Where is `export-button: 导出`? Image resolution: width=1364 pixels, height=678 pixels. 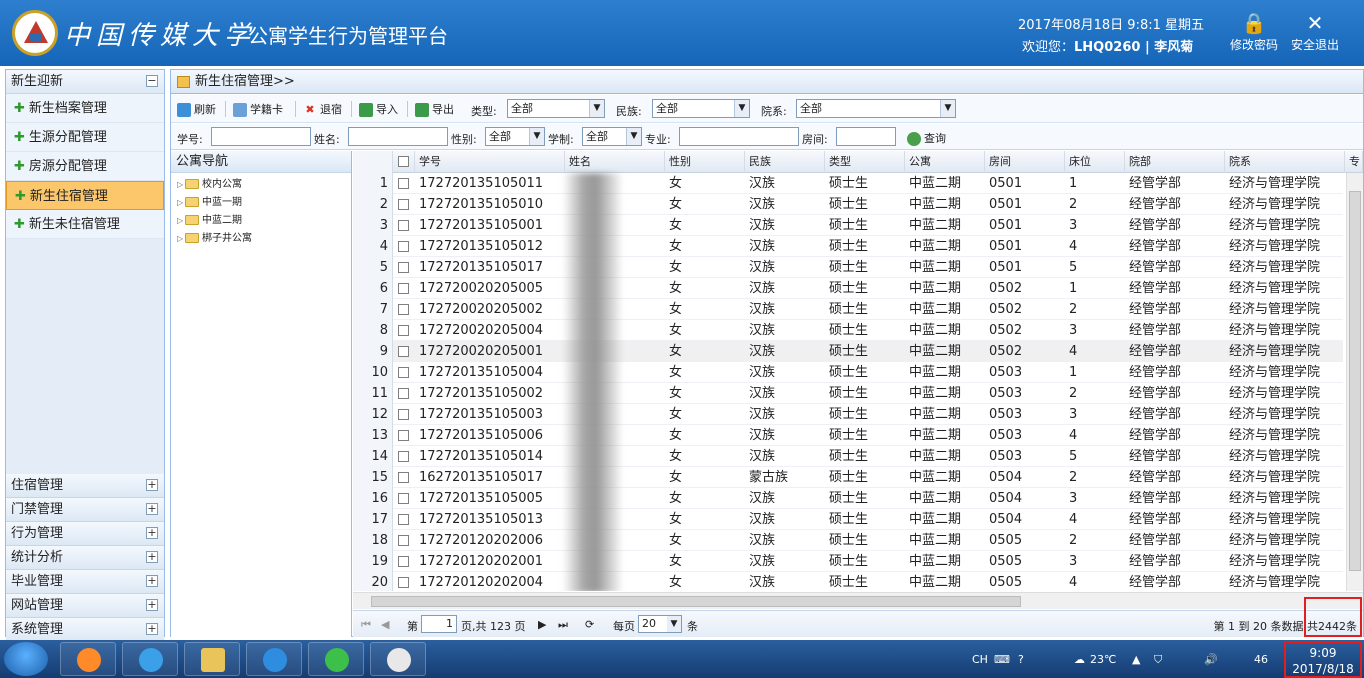 export-button: 导出 is located at coordinates (434, 109).